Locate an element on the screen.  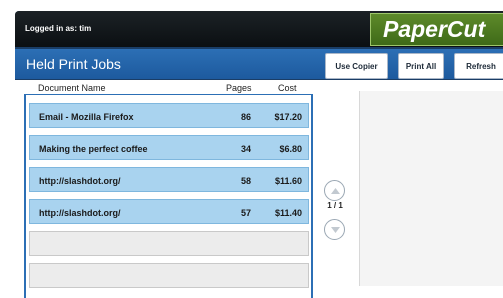
column-header-cost: Cost is located at coordinates (287, 88).